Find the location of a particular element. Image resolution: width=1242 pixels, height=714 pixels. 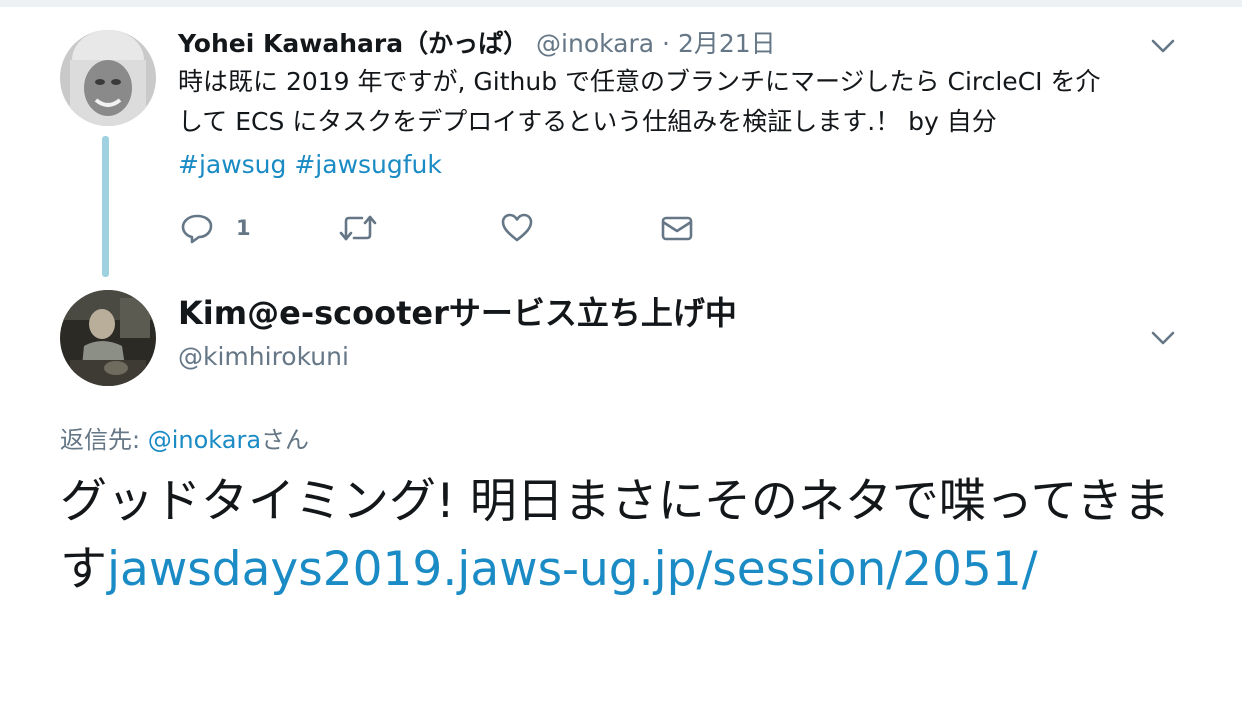

replying-to-label: 返信先: is located at coordinates (104, 440).